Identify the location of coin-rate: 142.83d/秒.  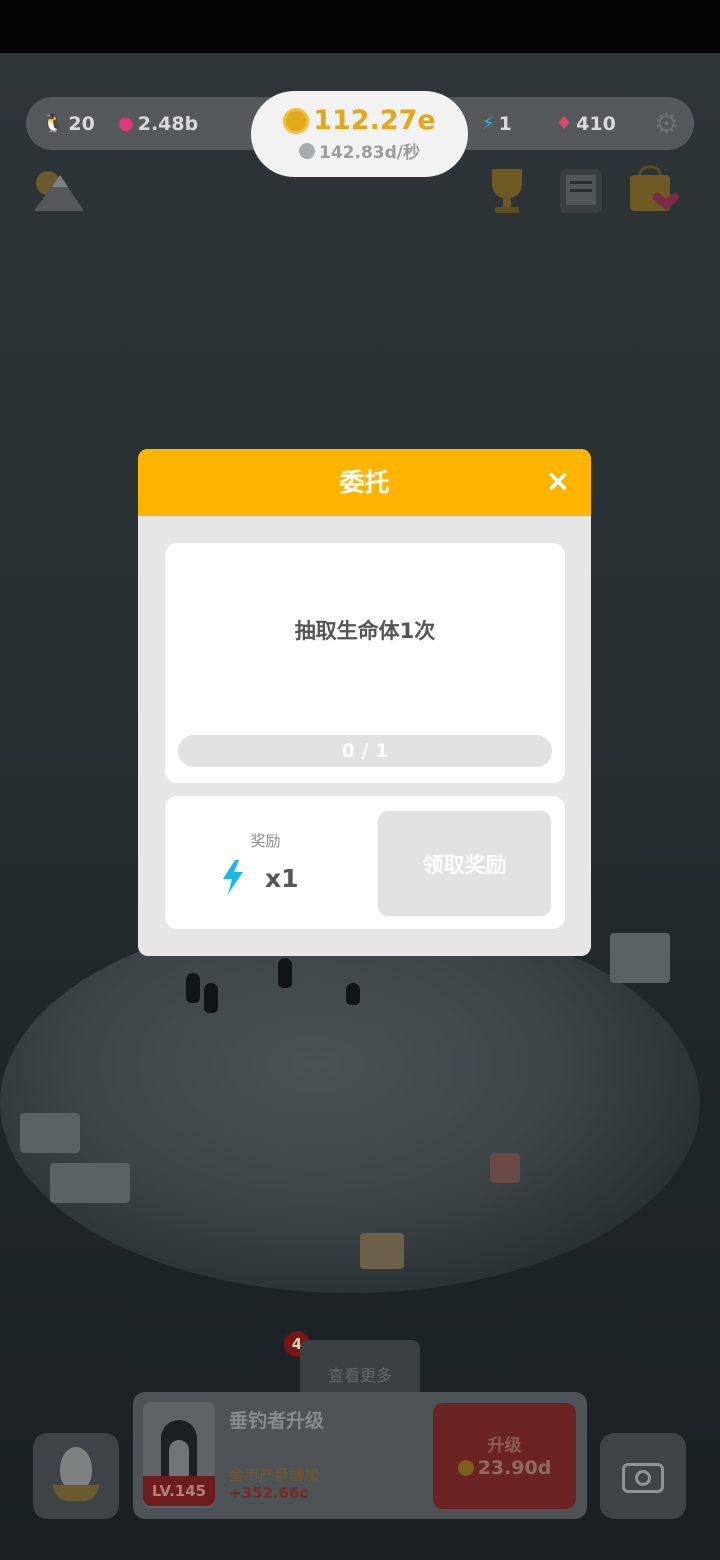
(359, 150).